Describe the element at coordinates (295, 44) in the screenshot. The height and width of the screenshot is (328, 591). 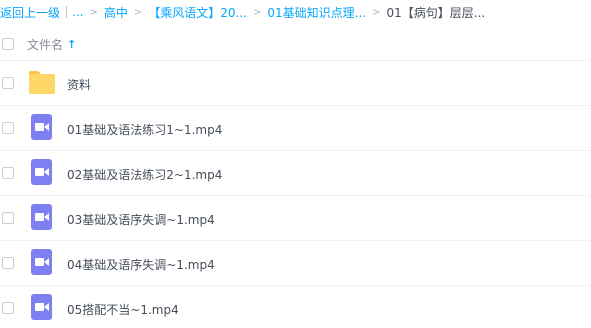
I see `list-header: 文件名 ↑` at that location.